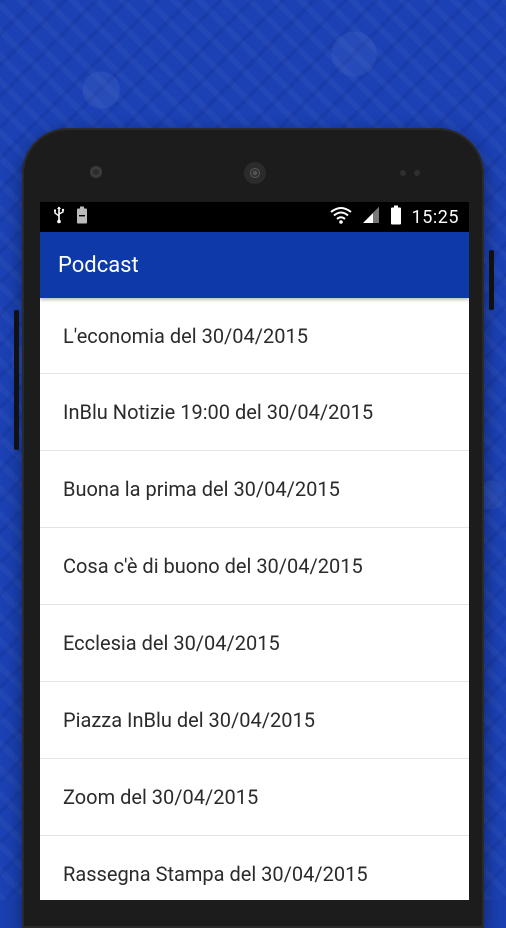 The height and width of the screenshot is (928, 506). What do you see at coordinates (435, 217) in the screenshot?
I see `status-time: 15:25` at bounding box center [435, 217].